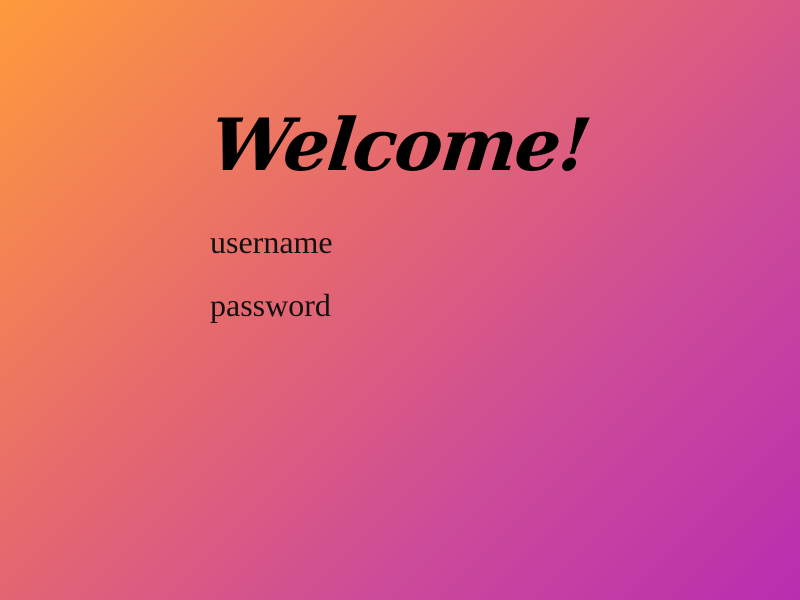  I want to click on login-form, so click(400, 285).